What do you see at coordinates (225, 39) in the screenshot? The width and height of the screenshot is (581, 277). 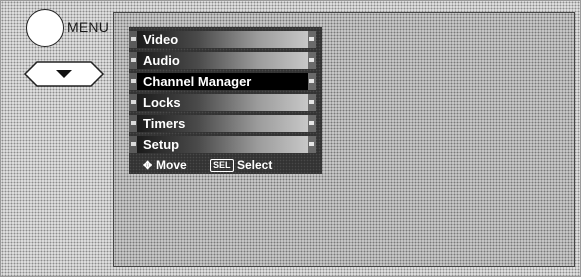 I see `menu-item-video: Video` at bounding box center [225, 39].